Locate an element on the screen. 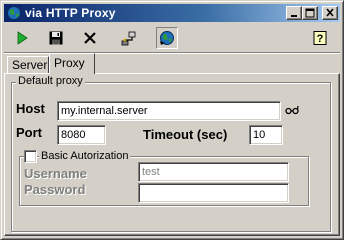 Image resolution: width=344 pixels, height=240 pixels. tab-proxy: Proxy is located at coordinates (72, 63).